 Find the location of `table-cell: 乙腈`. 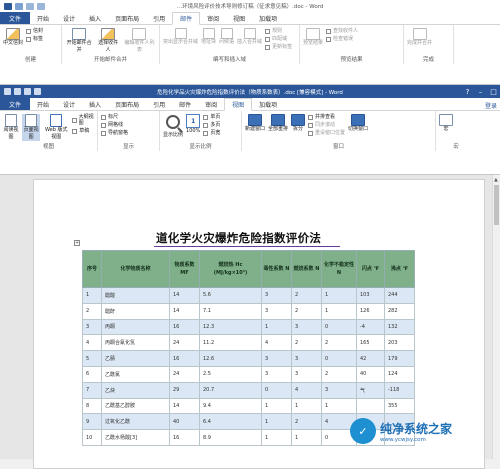

table-cell: 乙腈 is located at coordinates (135, 358).